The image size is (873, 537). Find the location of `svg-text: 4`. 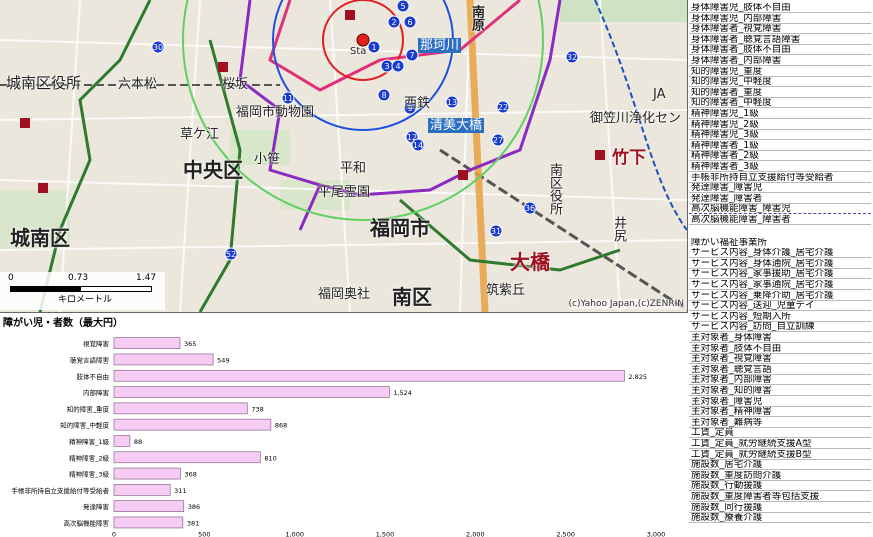

svg-text: 4 is located at coordinates (397, 66).